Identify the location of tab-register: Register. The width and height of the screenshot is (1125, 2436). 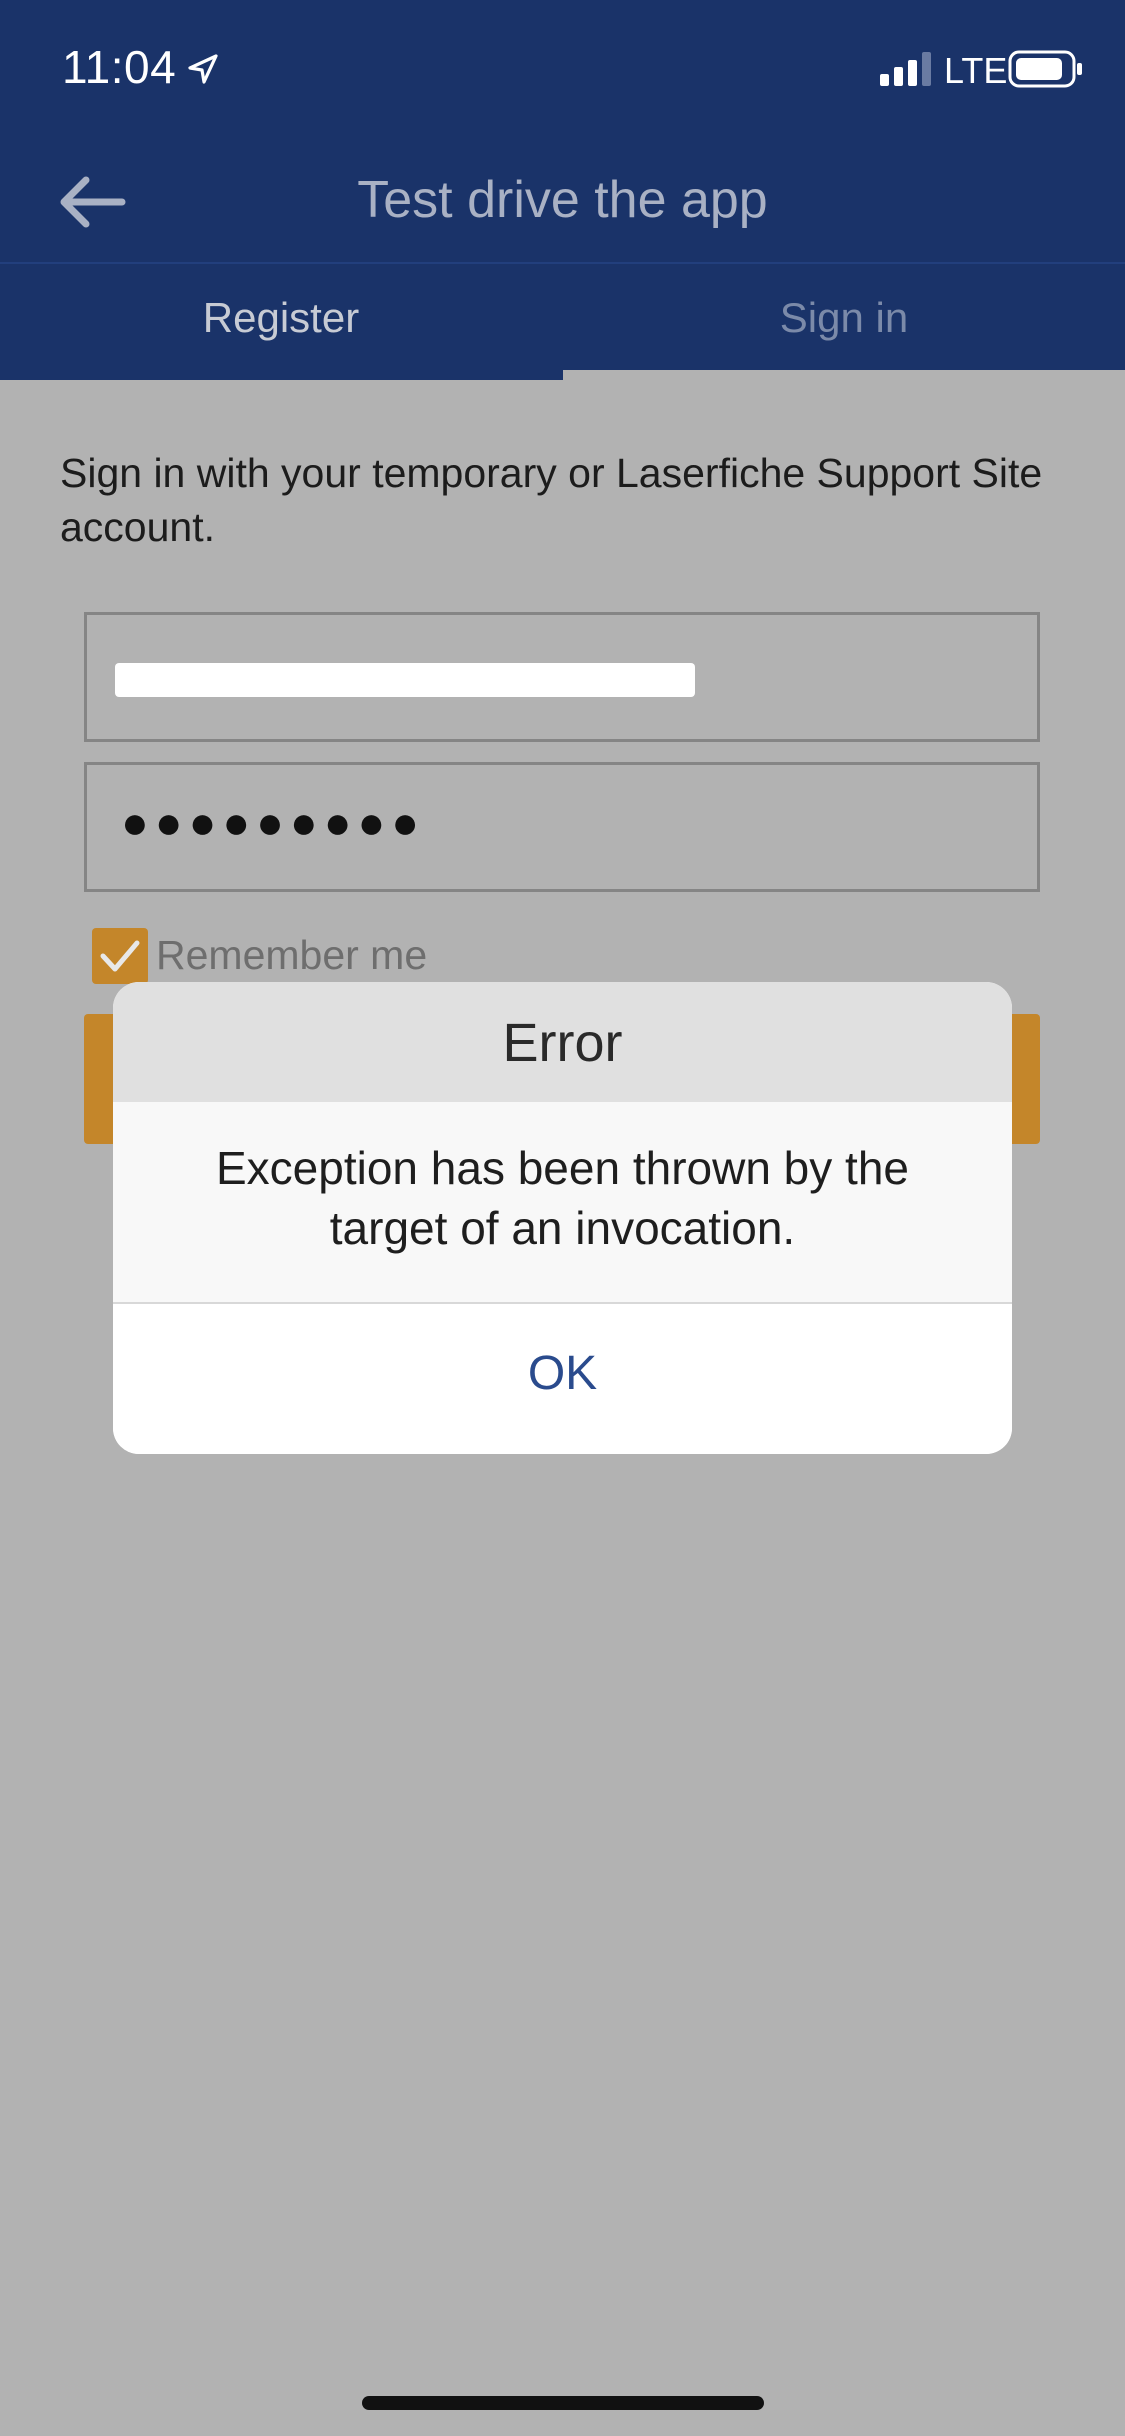
(281, 323).